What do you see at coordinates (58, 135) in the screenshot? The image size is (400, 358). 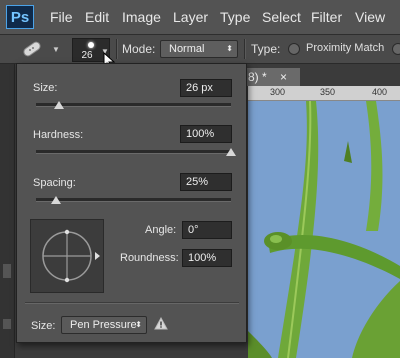 I see `hardness-label: Hardness:` at bounding box center [58, 135].